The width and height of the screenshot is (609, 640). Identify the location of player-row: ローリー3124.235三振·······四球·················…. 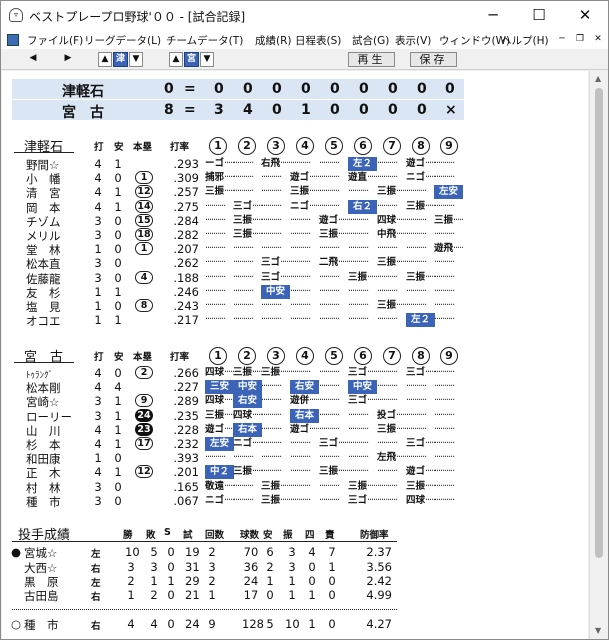
(295, 416).